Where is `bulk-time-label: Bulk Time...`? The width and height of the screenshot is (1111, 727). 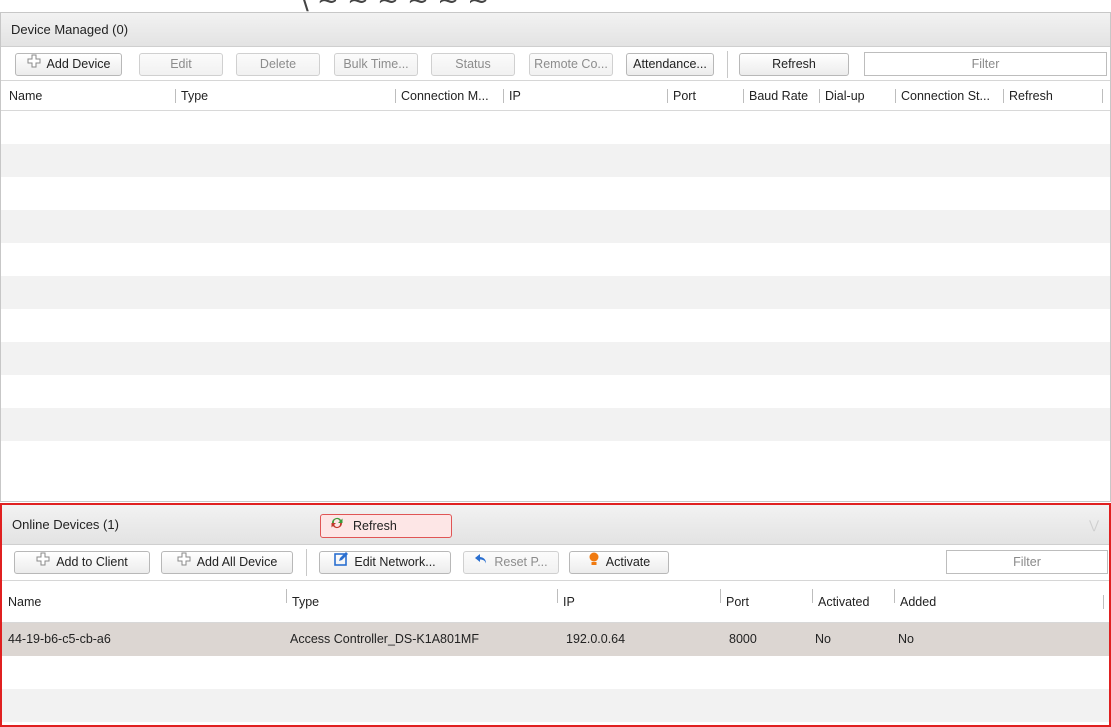
bulk-time-label: Bulk Time... is located at coordinates (376, 64).